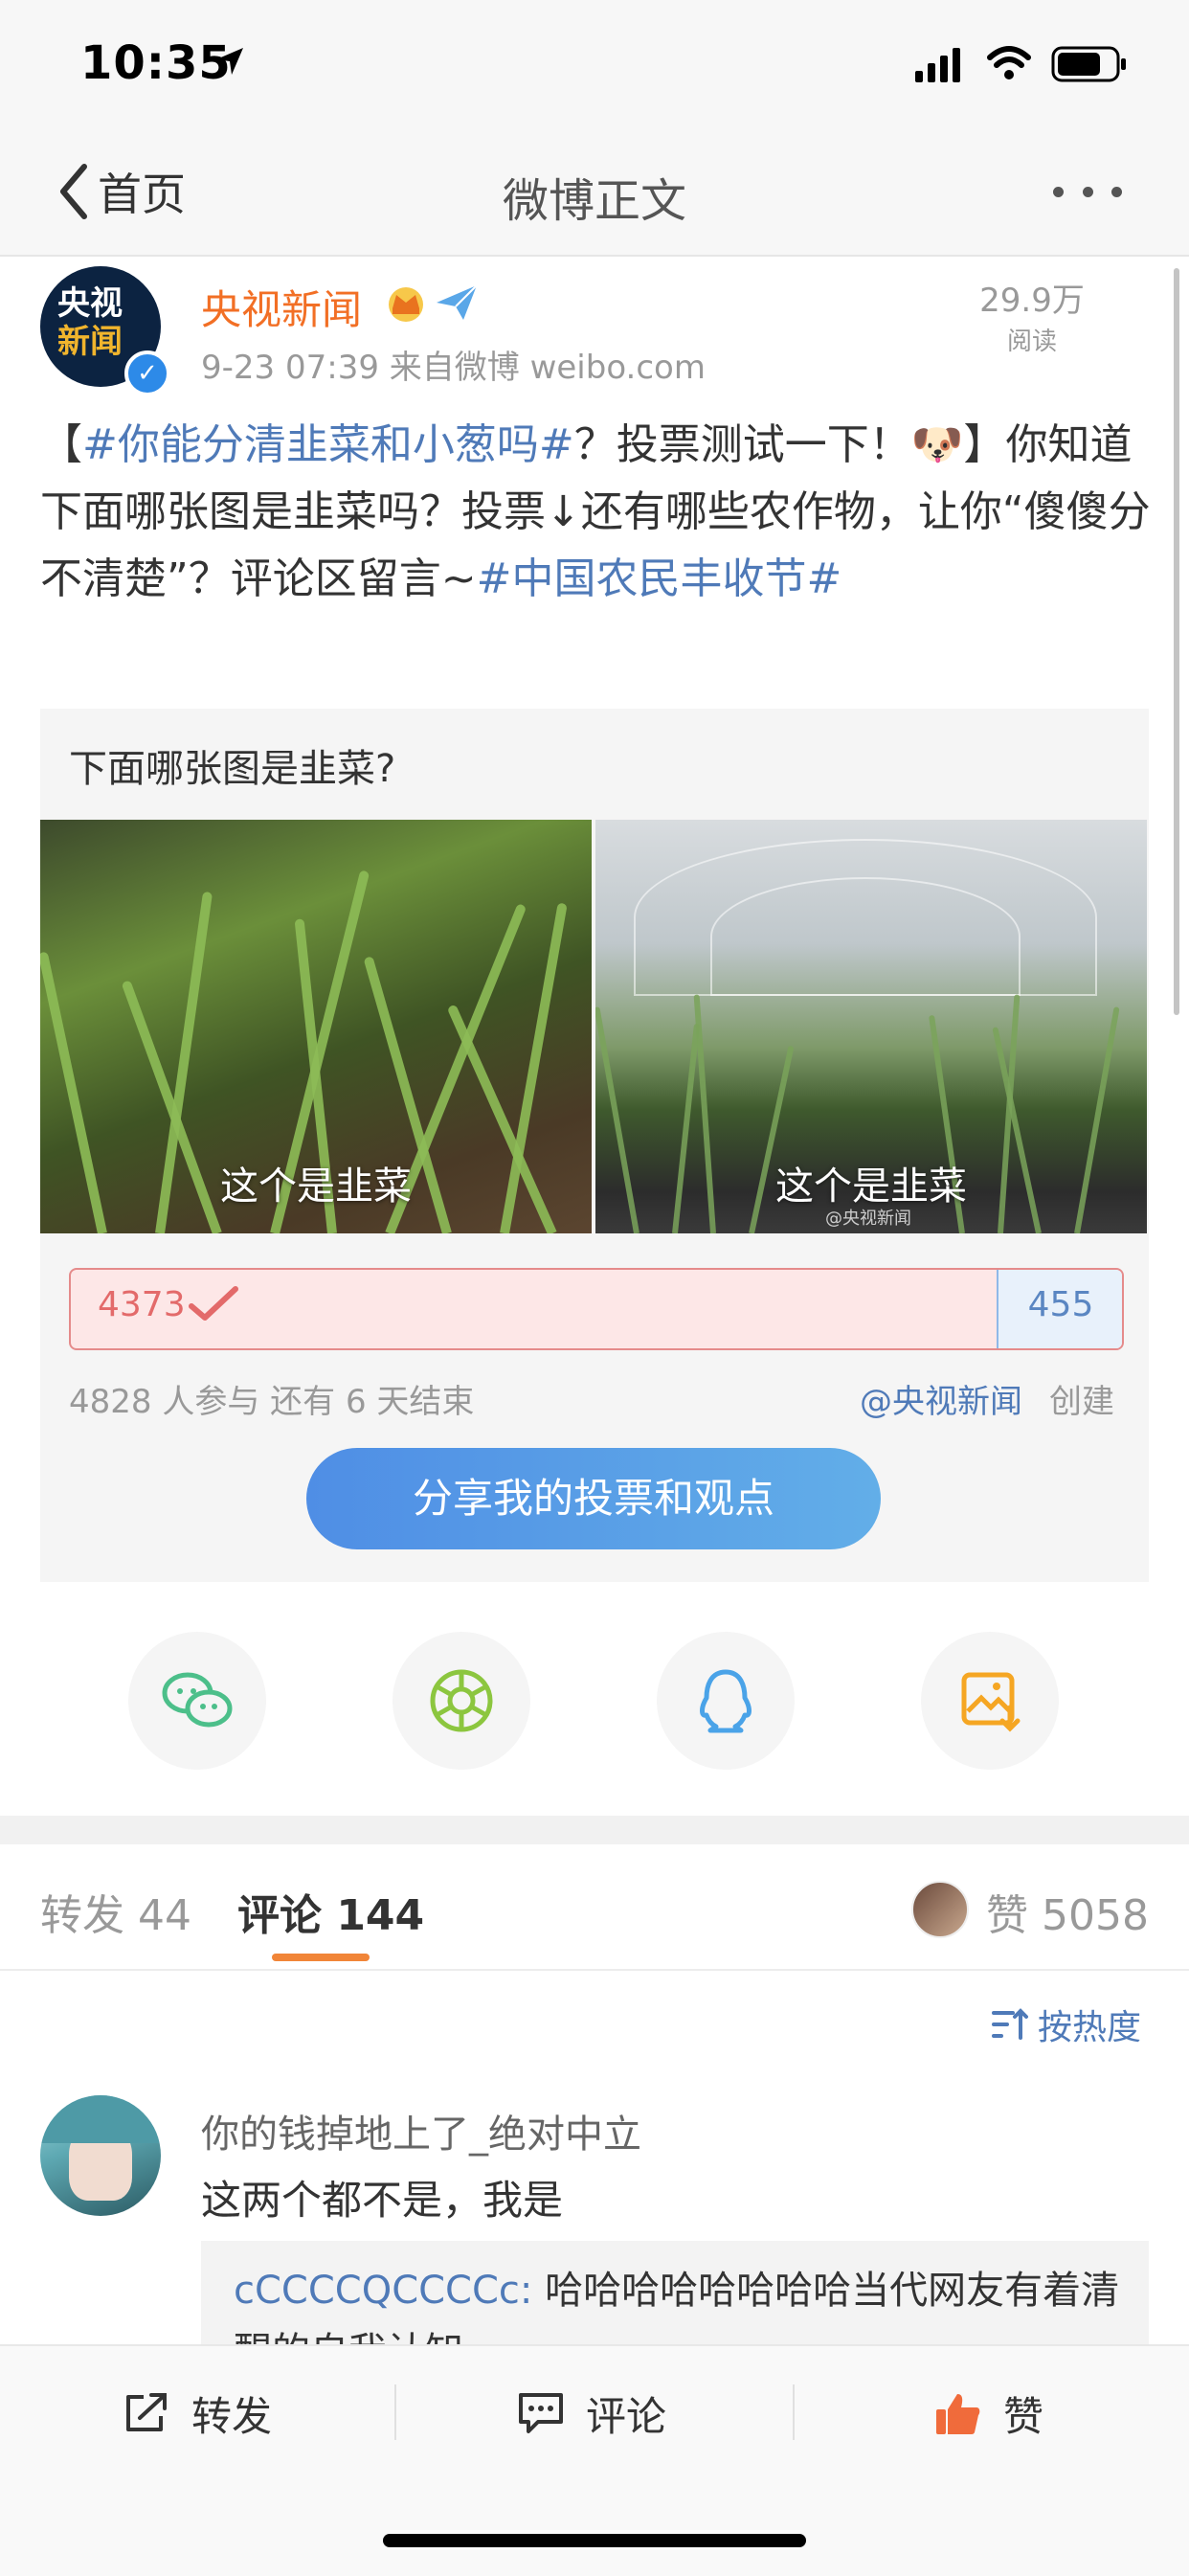 The image size is (1189, 2576). What do you see at coordinates (593, 1498) in the screenshot?
I see `share-vote-button: 分享我的投票和观点` at bounding box center [593, 1498].